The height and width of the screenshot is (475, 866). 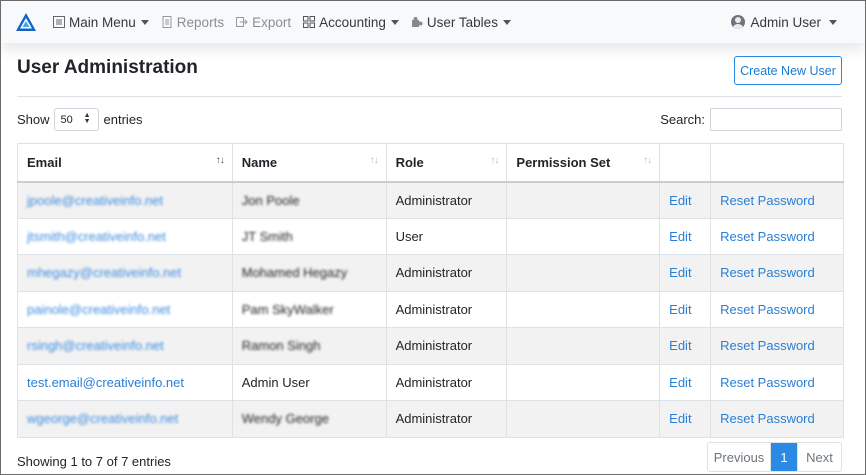 What do you see at coordinates (96, 236) in the screenshot?
I see `email-link: jtsmith@creativeinfo.net` at bounding box center [96, 236].